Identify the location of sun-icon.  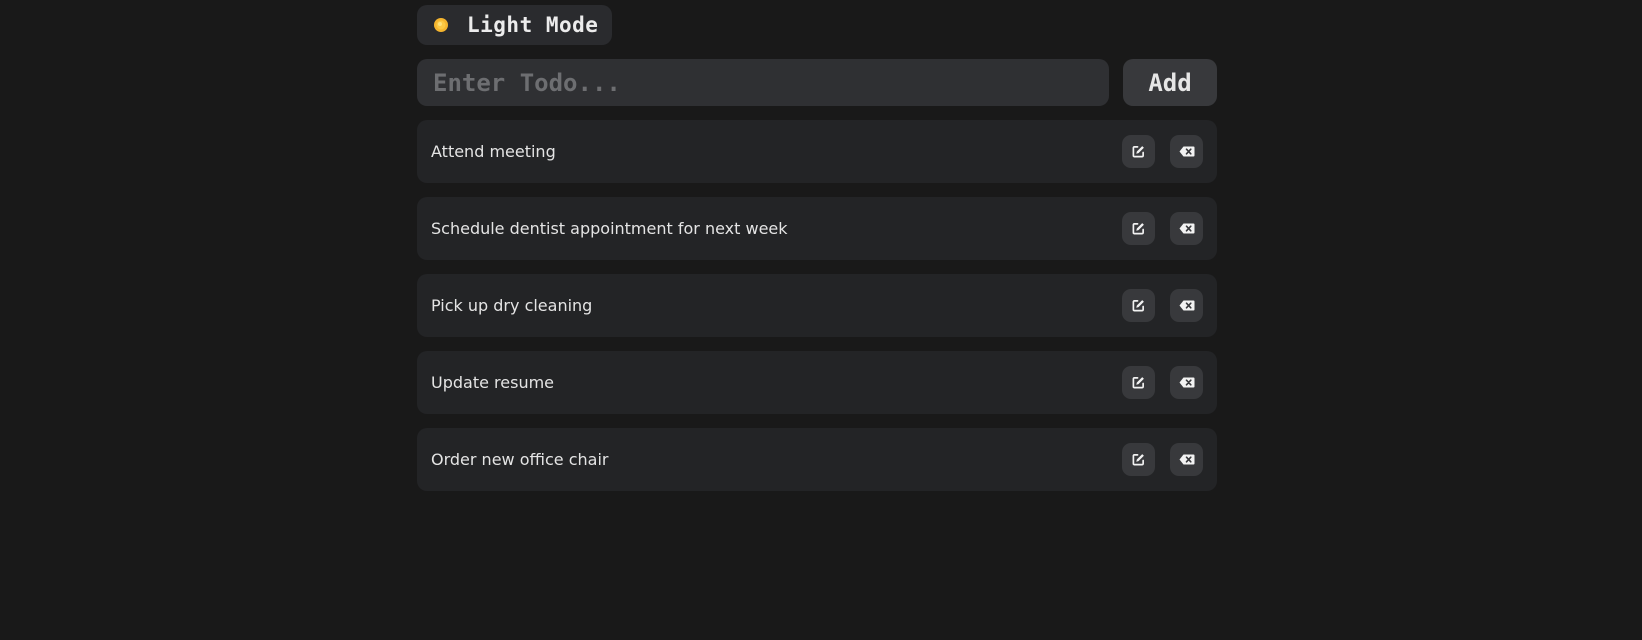
(441, 25).